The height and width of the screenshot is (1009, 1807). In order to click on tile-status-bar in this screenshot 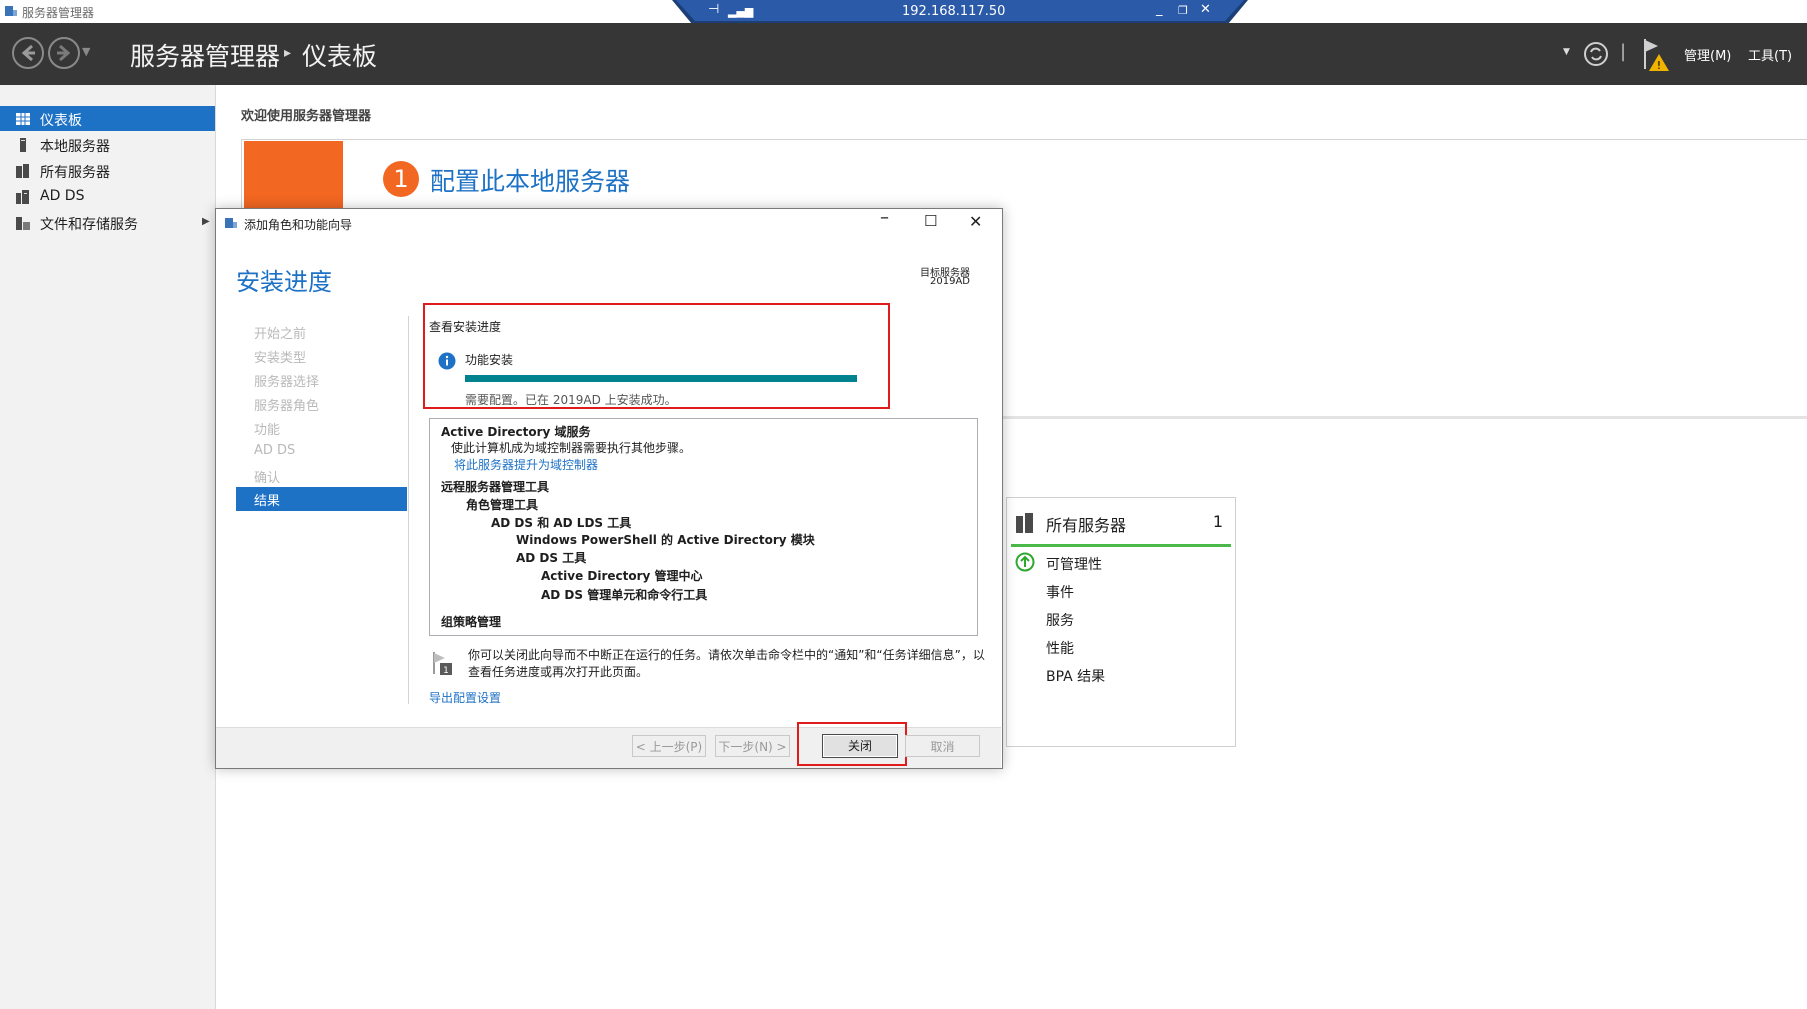, I will do `click(1121, 545)`.